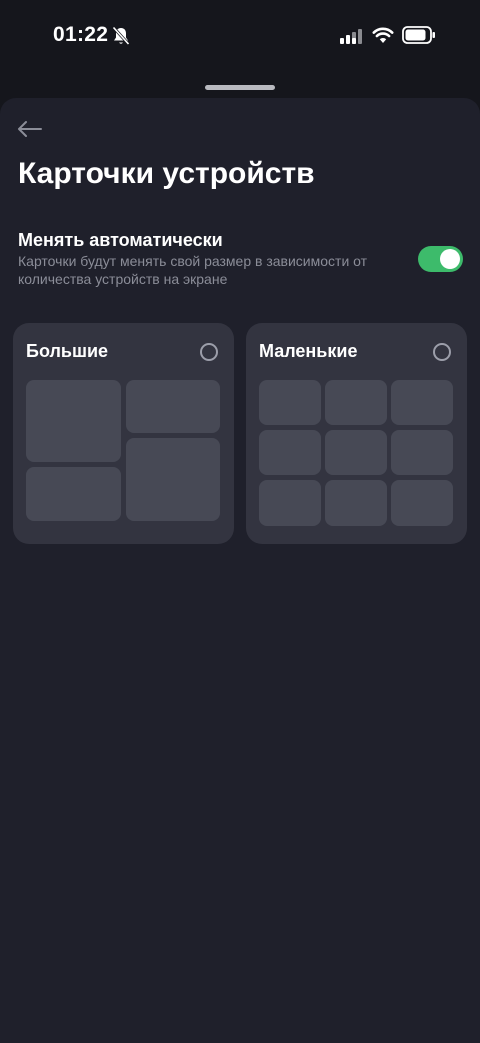 The width and height of the screenshot is (480, 1043). What do you see at coordinates (121, 38) in the screenshot?
I see `bell-muted-icon` at bounding box center [121, 38].